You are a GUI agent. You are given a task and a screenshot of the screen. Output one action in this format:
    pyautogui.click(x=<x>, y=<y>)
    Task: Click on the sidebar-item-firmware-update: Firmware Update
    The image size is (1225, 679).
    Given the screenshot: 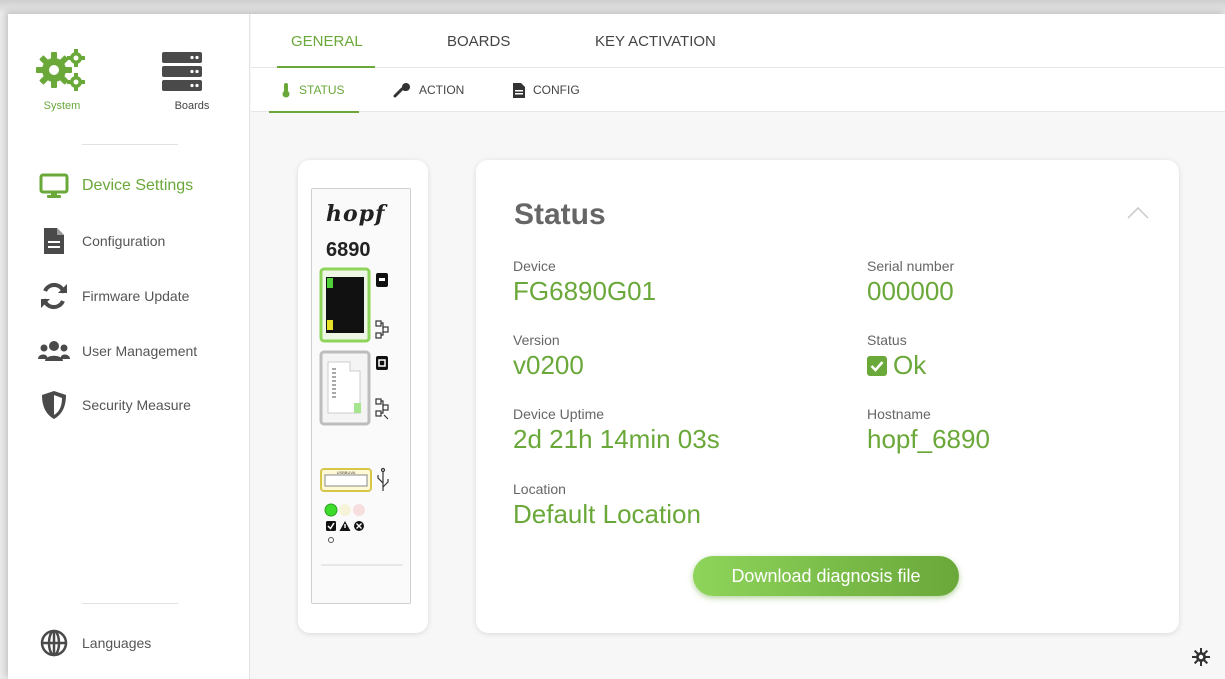 What is the action you would take?
    pyautogui.click(x=113, y=296)
    